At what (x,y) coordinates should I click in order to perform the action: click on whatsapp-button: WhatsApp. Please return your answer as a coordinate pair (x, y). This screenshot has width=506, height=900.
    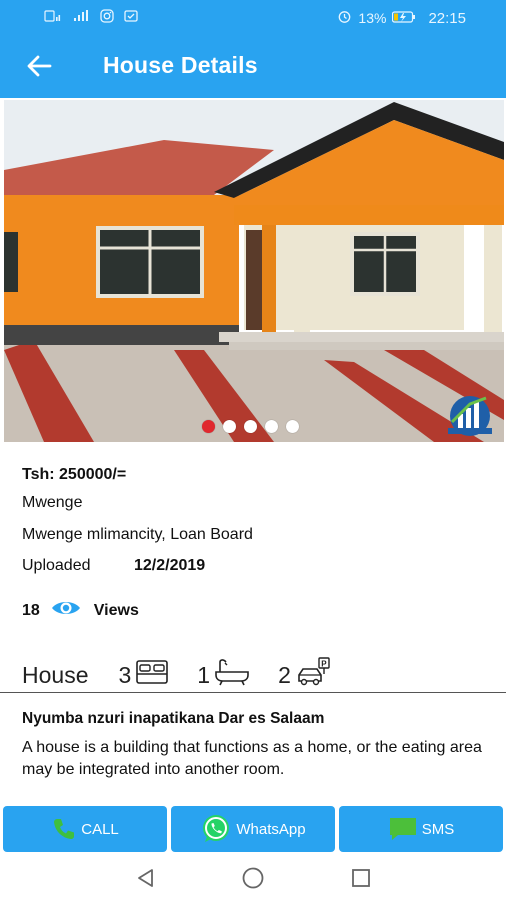
    Looking at the image, I should click on (253, 829).